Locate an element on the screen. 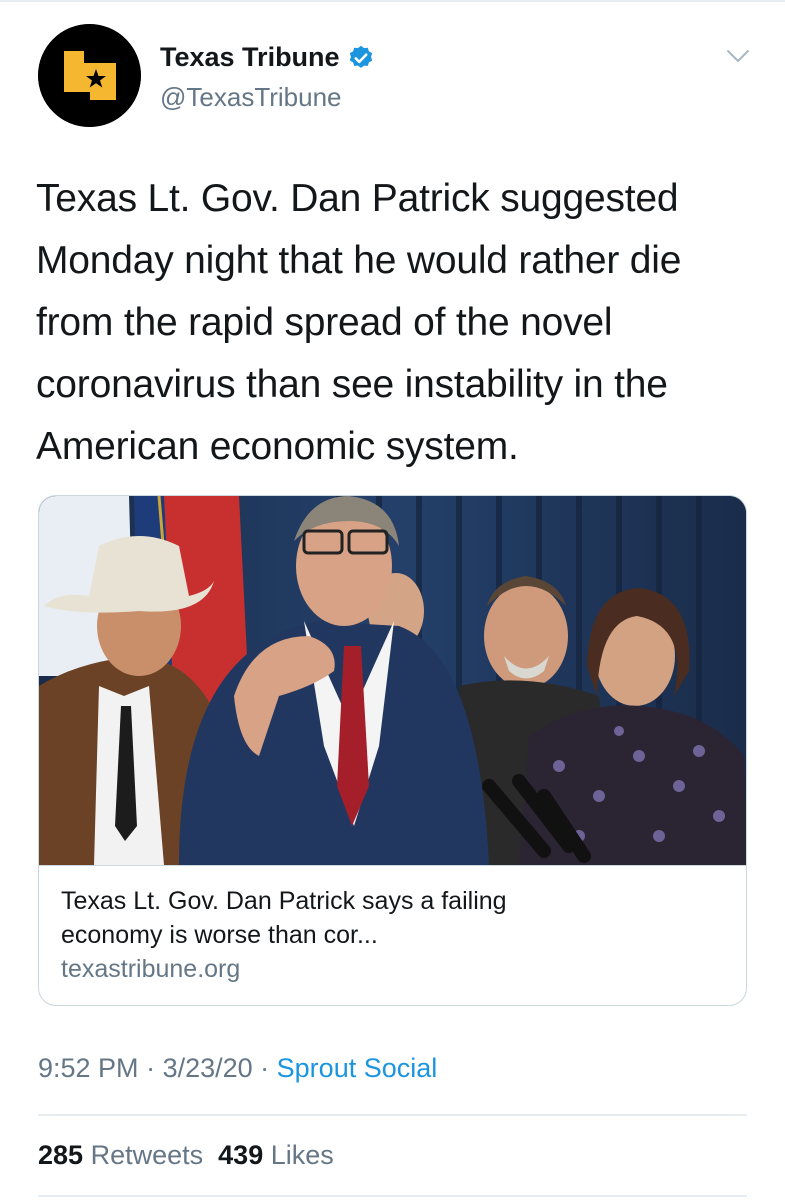 The width and height of the screenshot is (785, 1200). likes-label: Likes is located at coordinates (302, 1155).